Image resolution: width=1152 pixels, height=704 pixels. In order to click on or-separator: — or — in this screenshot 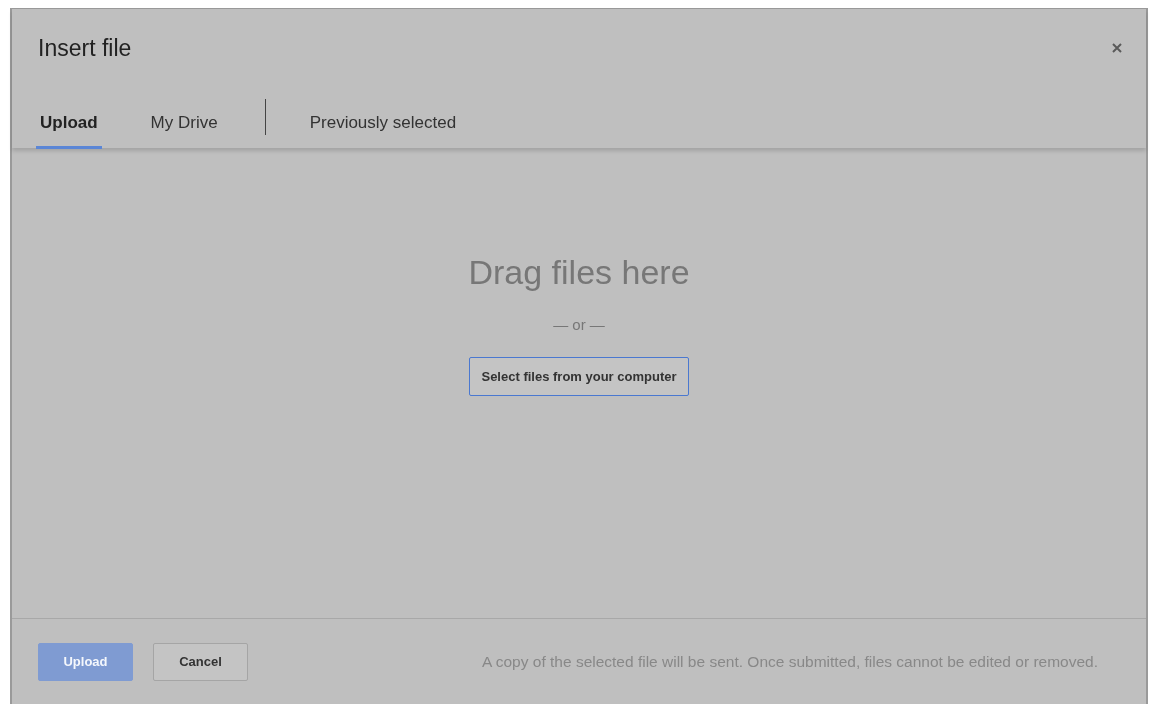, I will do `click(579, 324)`.